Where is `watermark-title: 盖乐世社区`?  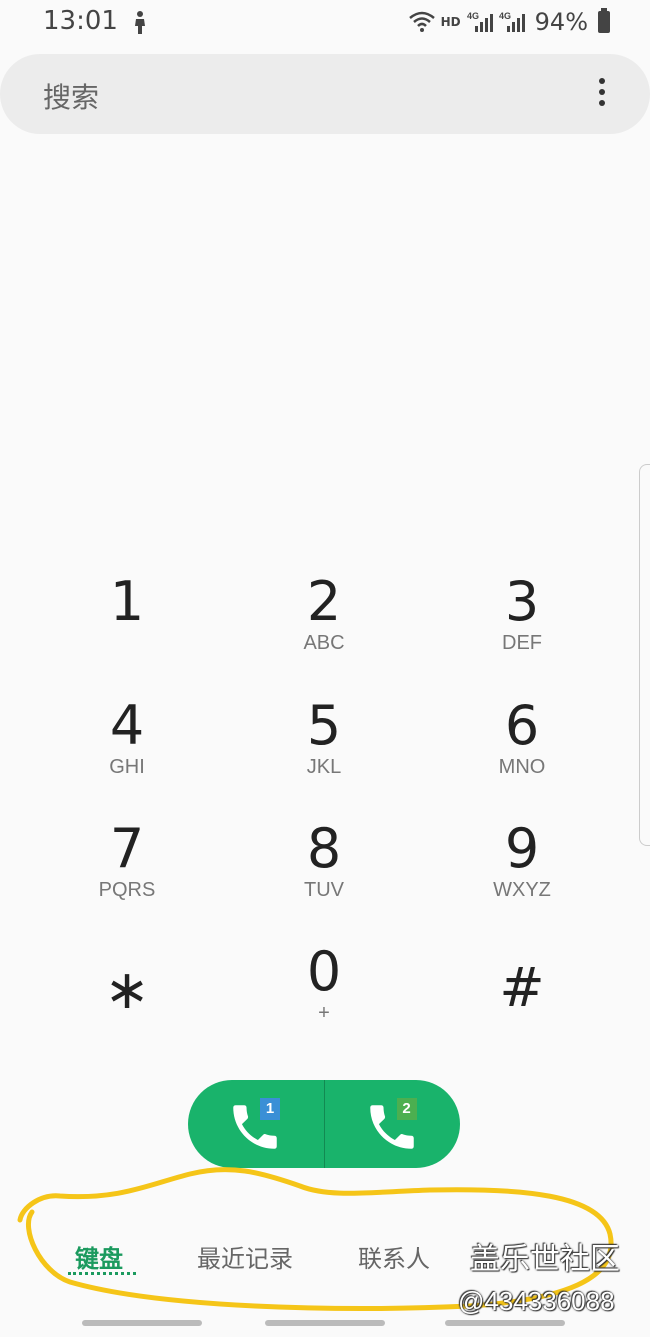
watermark-title: 盖乐世社区 is located at coordinates (545, 1259).